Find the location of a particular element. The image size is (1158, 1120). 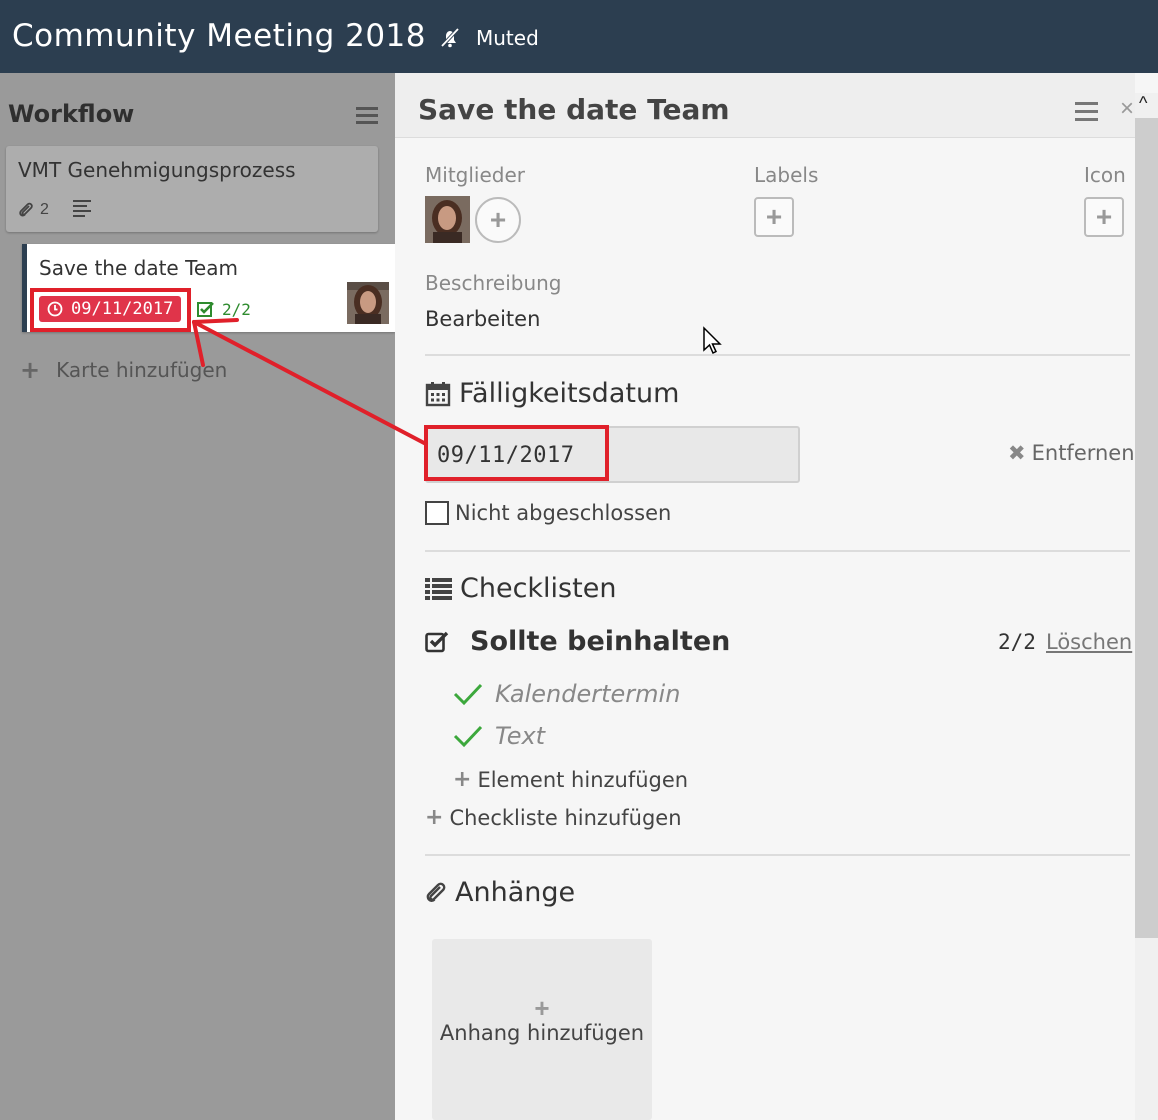

attachment-count: 2 is located at coordinates (44, 209).